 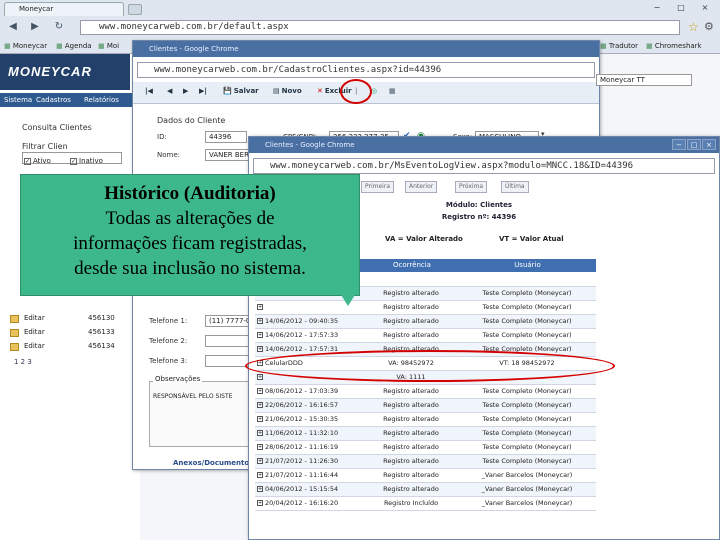 I want to click on menu-cadastros: Cadastros, so click(x=53, y=100).